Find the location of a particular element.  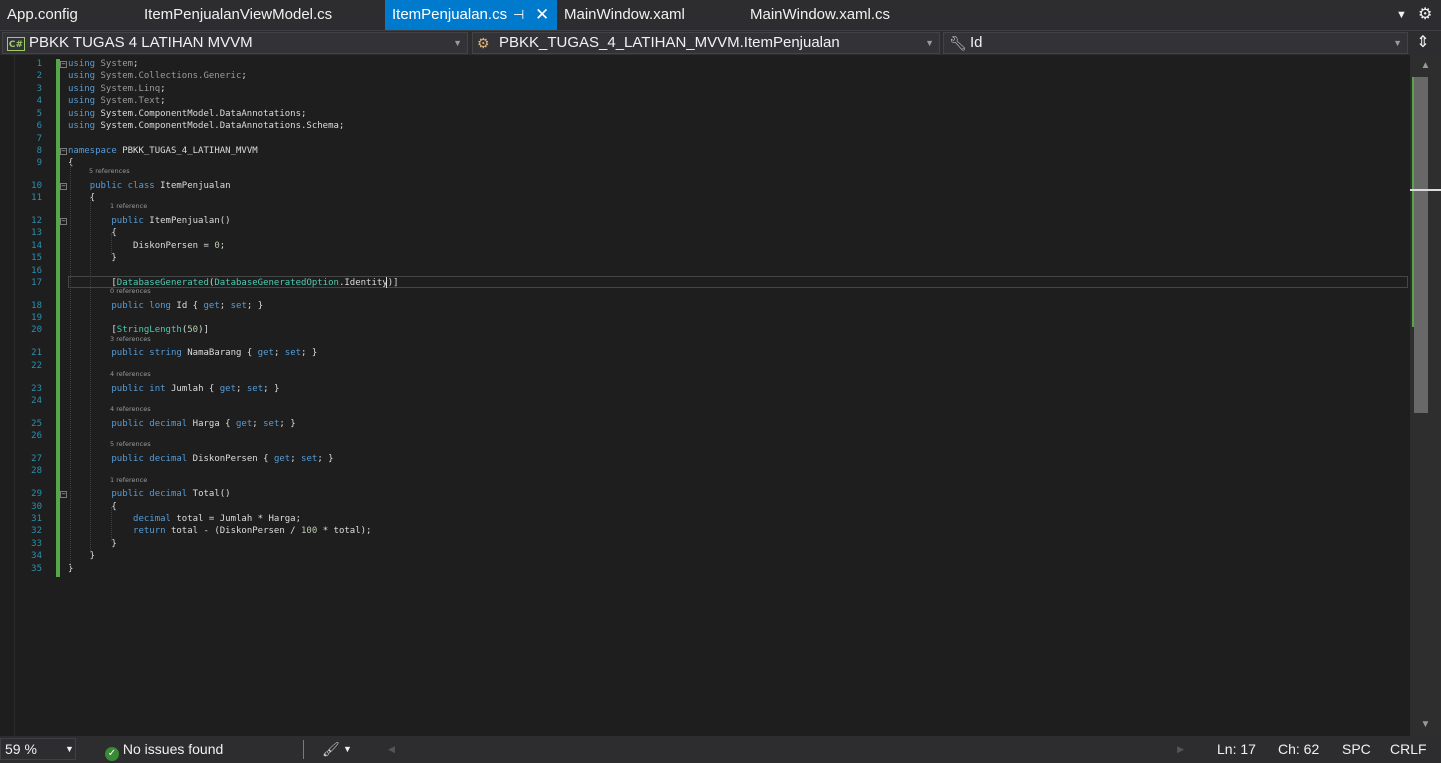

code-line: namespace PBKK_TUGAS_4_LATIHAN_MVVM is located at coordinates (163, 151).